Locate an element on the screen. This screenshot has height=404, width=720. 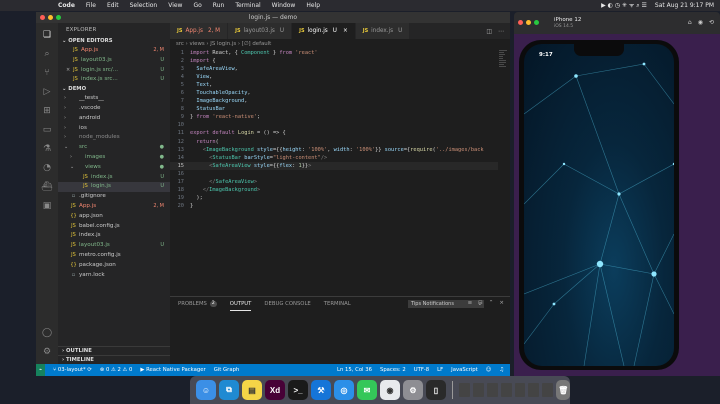
menubar-clock: Sat Aug 21 9:17 PM is located at coordinates (684, 5).